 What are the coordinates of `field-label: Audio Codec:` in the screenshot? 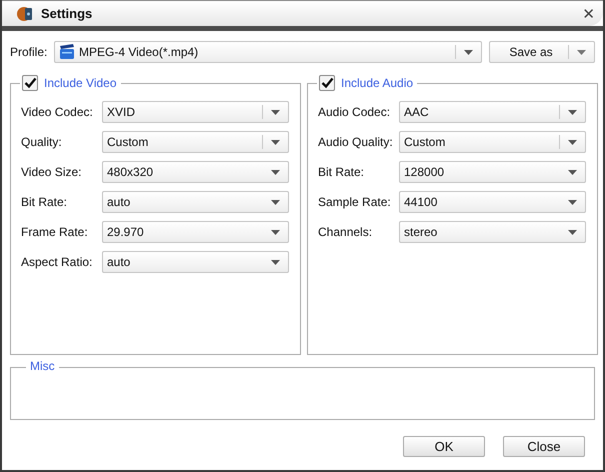 It's located at (355, 112).